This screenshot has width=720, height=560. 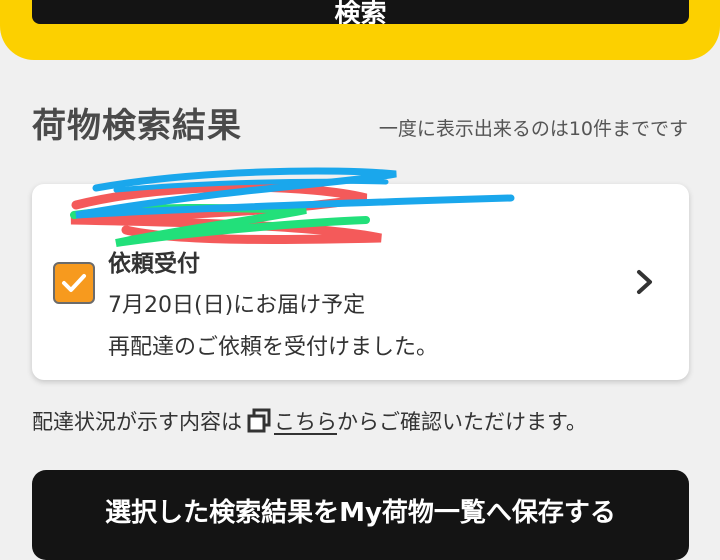 What do you see at coordinates (273, 347) in the screenshot?
I see `result-message: 再配達のご依頼を受付けました。` at bounding box center [273, 347].